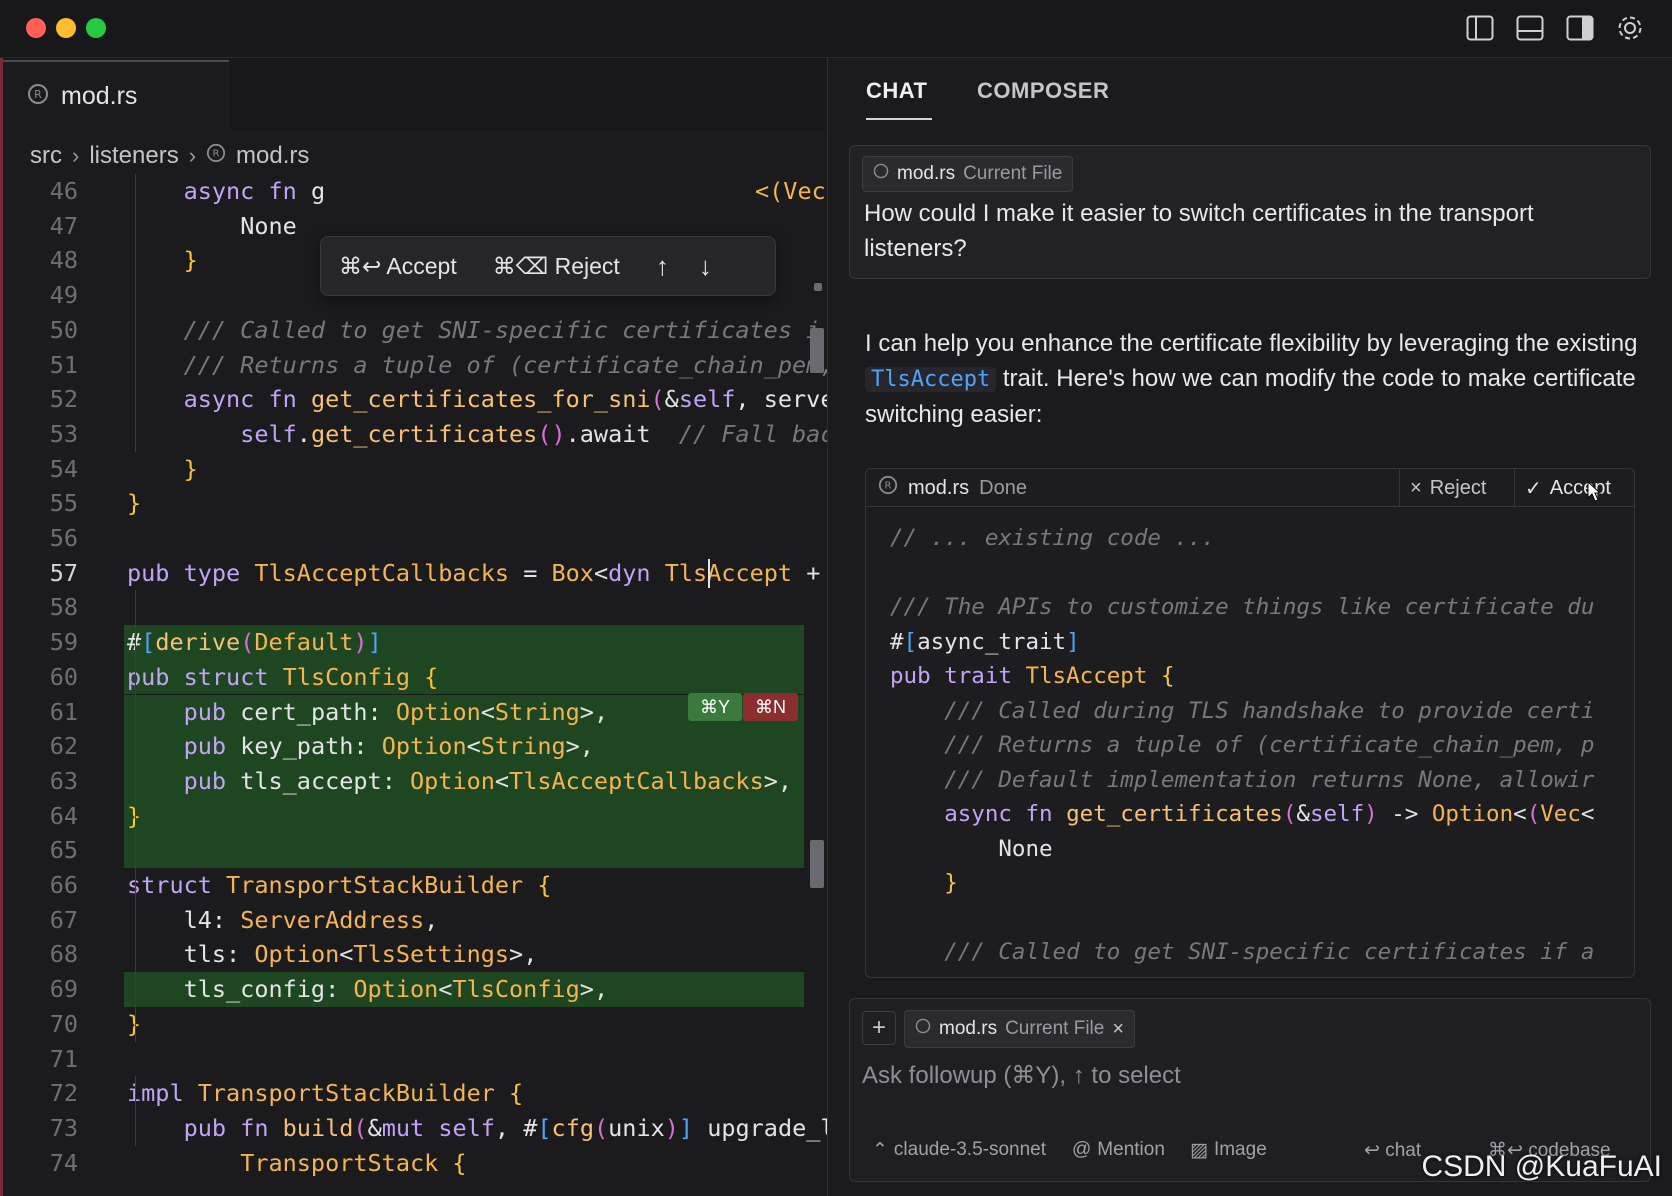 This screenshot has width=1672, height=1196. I want to click on line-number: 65, so click(63, 850).